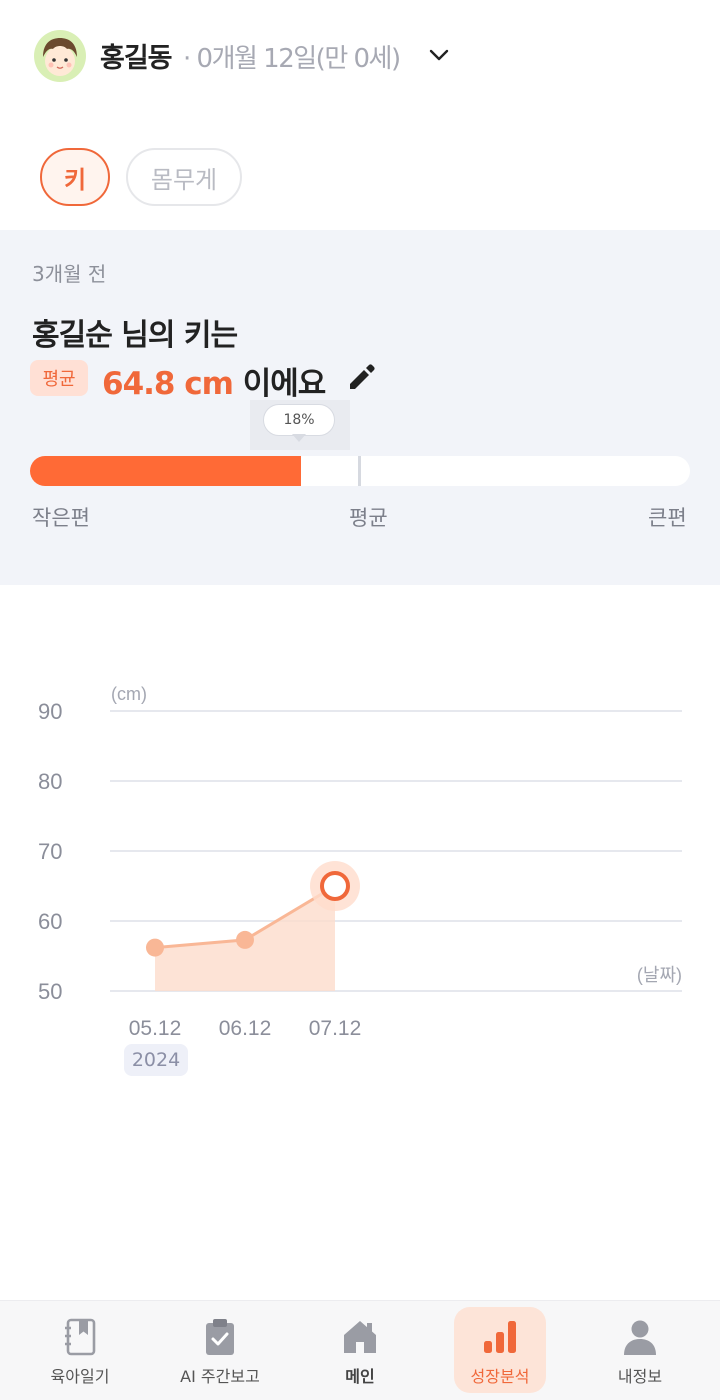 Image resolution: width=720 pixels, height=1400 pixels. Describe the element at coordinates (168, 384) in the screenshot. I see `height-value: 64.8 cm` at that location.